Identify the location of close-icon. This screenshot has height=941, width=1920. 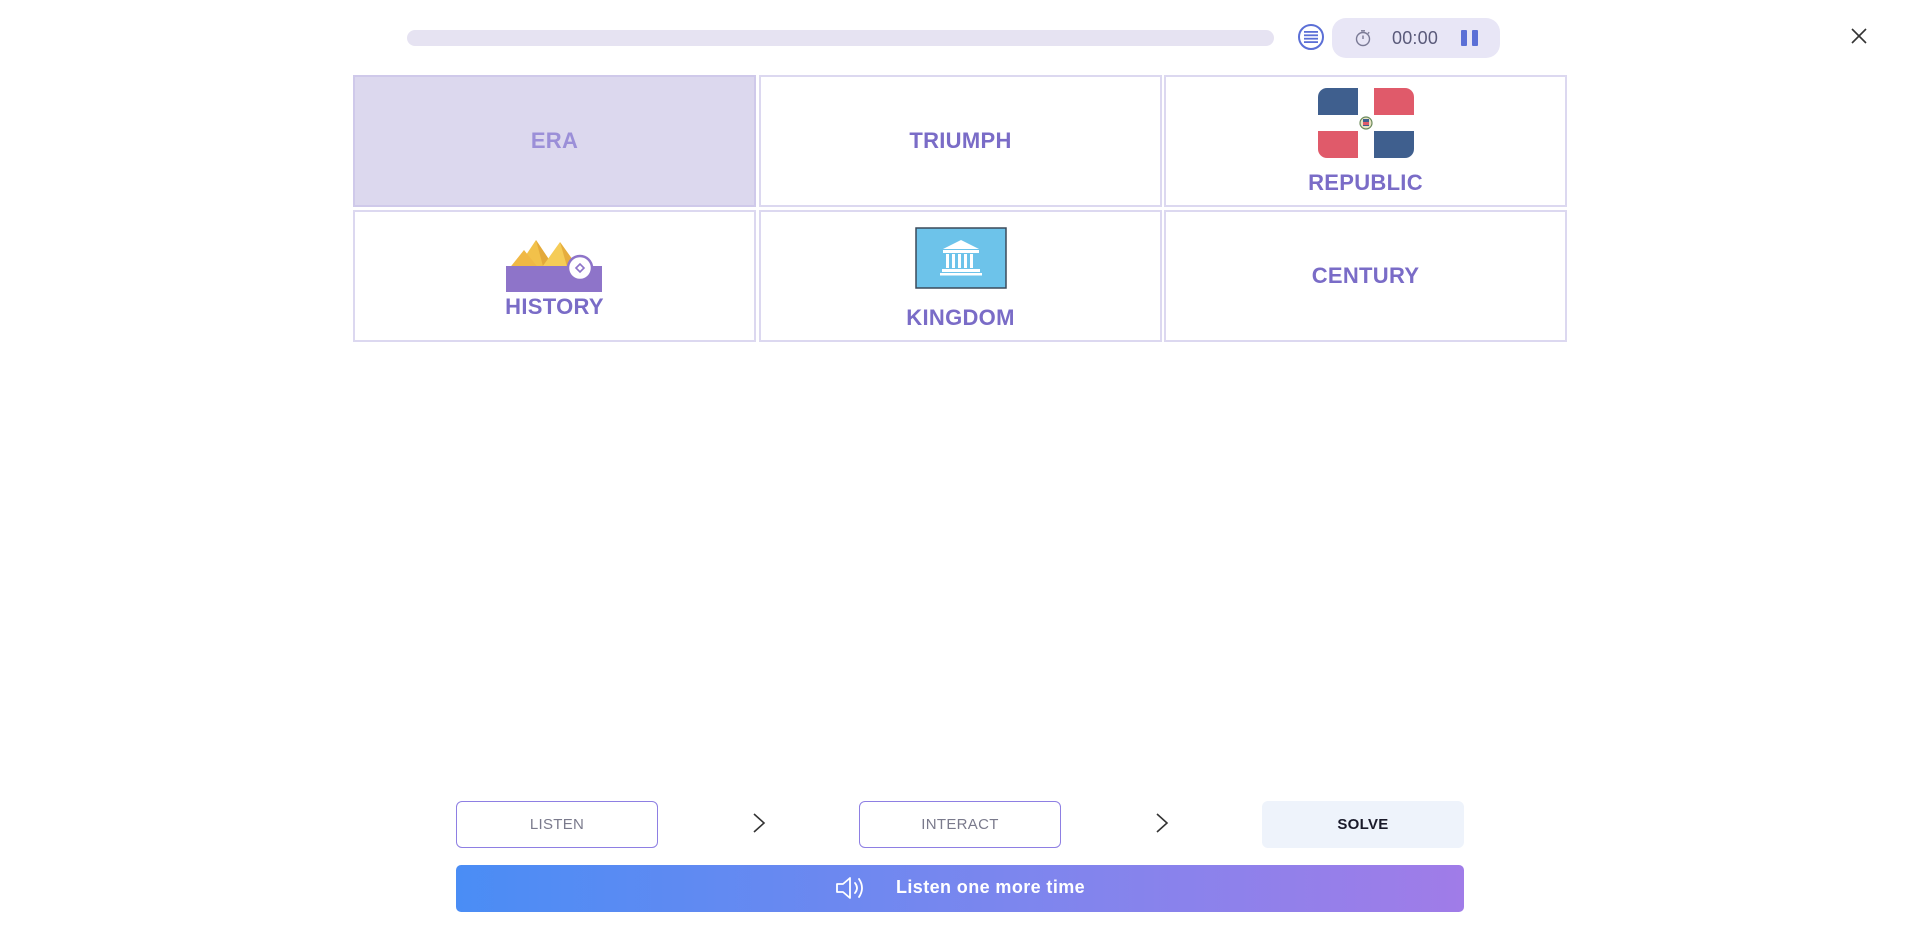
(1859, 36).